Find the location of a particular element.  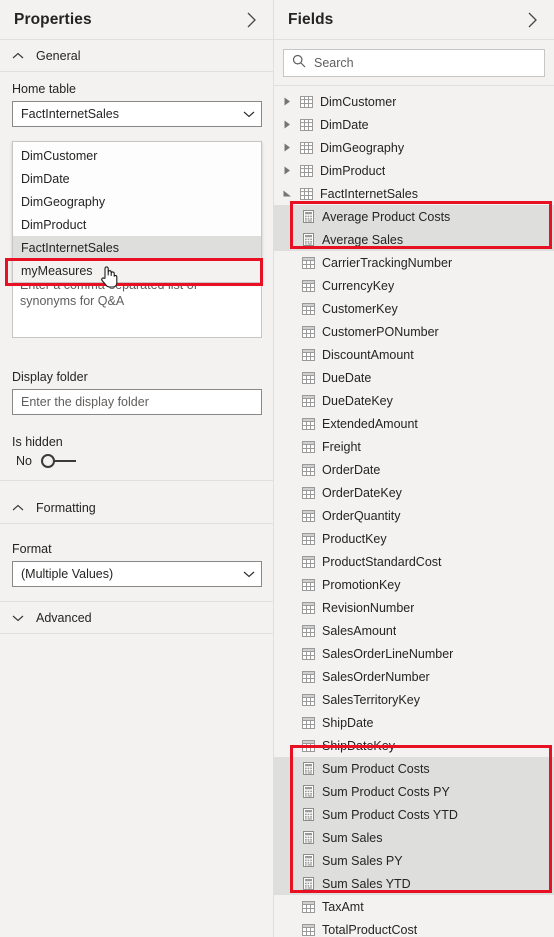

display-folder-input: Enter the display folder is located at coordinates (137, 402).